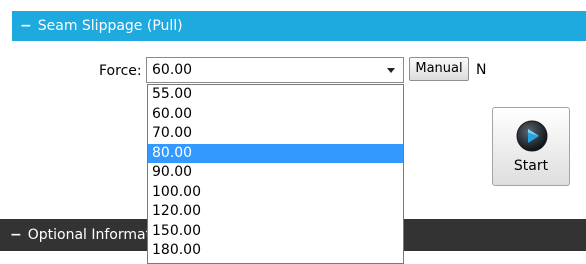 This screenshot has height=264, width=586. Describe the element at coordinates (91, 235) in the screenshot. I see `section-title: Optional Informati` at that location.